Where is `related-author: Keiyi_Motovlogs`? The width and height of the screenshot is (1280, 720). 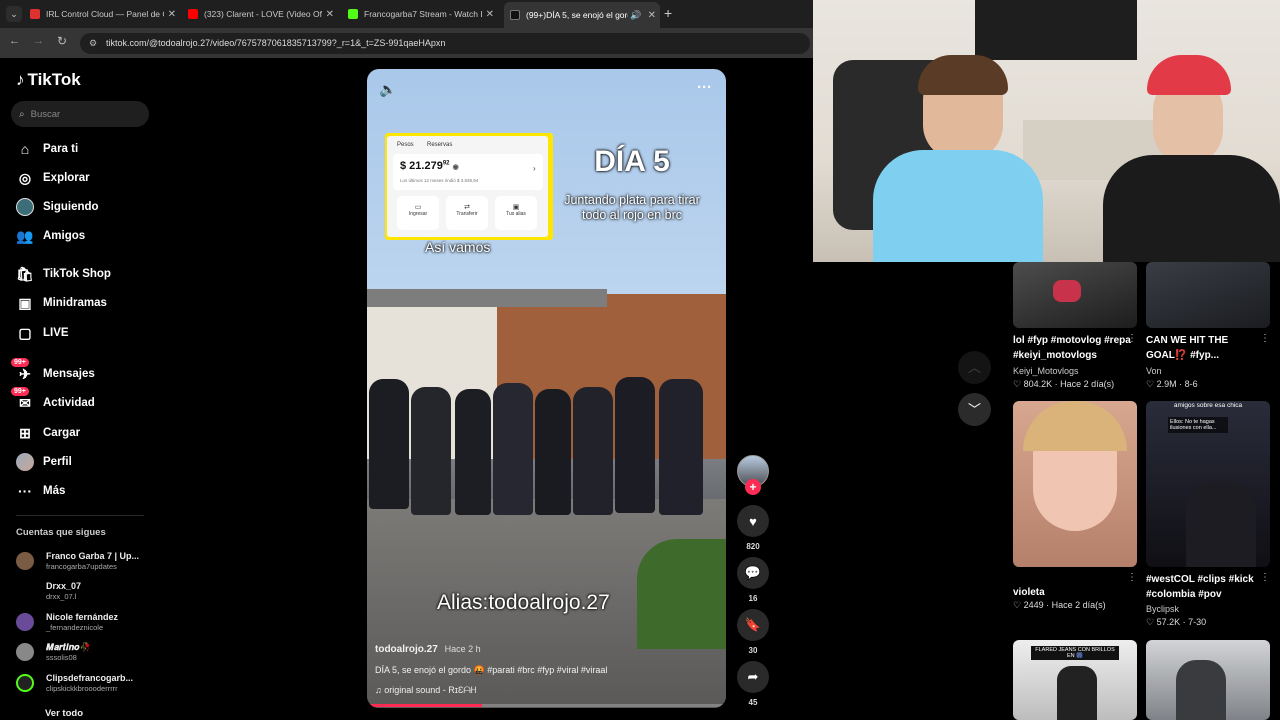 related-author: Keiyi_Motovlogs is located at coordinates (1046, 371).